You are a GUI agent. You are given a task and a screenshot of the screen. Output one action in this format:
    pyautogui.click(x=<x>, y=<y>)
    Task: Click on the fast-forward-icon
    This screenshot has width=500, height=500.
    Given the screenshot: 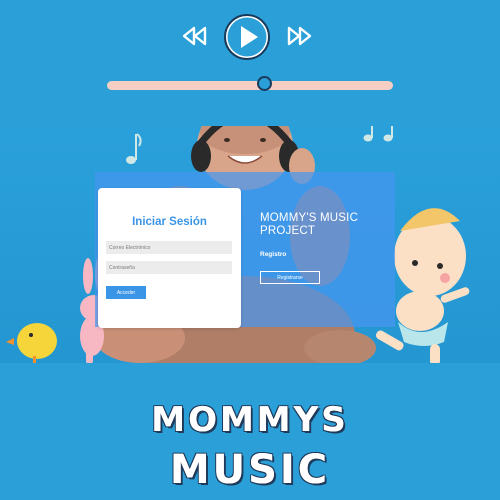 What is the action you would take?
    pyautogui.click(x=300, y=36)
    